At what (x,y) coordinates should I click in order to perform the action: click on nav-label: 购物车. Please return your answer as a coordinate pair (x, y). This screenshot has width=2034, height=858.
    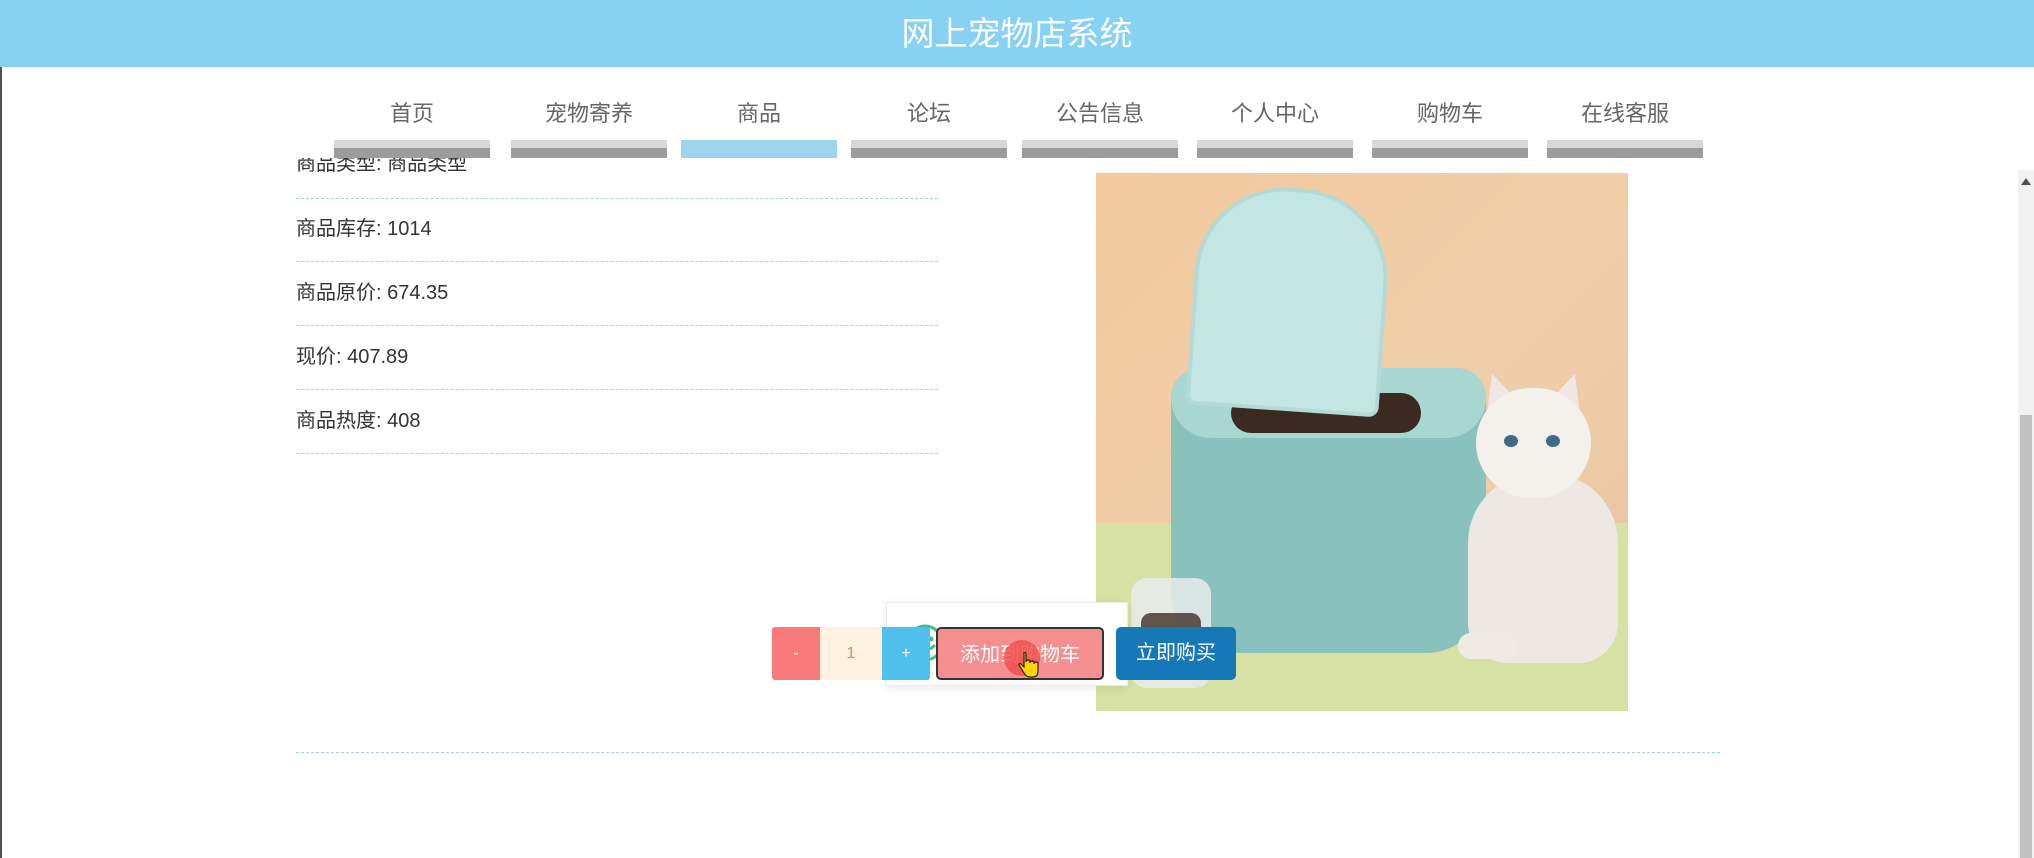
    Looking at the image, I should click on (1449, 113).